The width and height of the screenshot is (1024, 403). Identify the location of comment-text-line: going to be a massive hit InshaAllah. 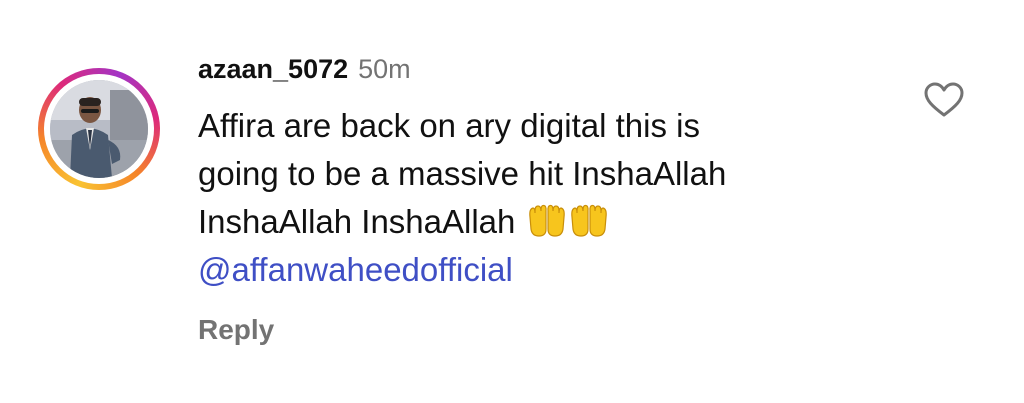
(462, 173).